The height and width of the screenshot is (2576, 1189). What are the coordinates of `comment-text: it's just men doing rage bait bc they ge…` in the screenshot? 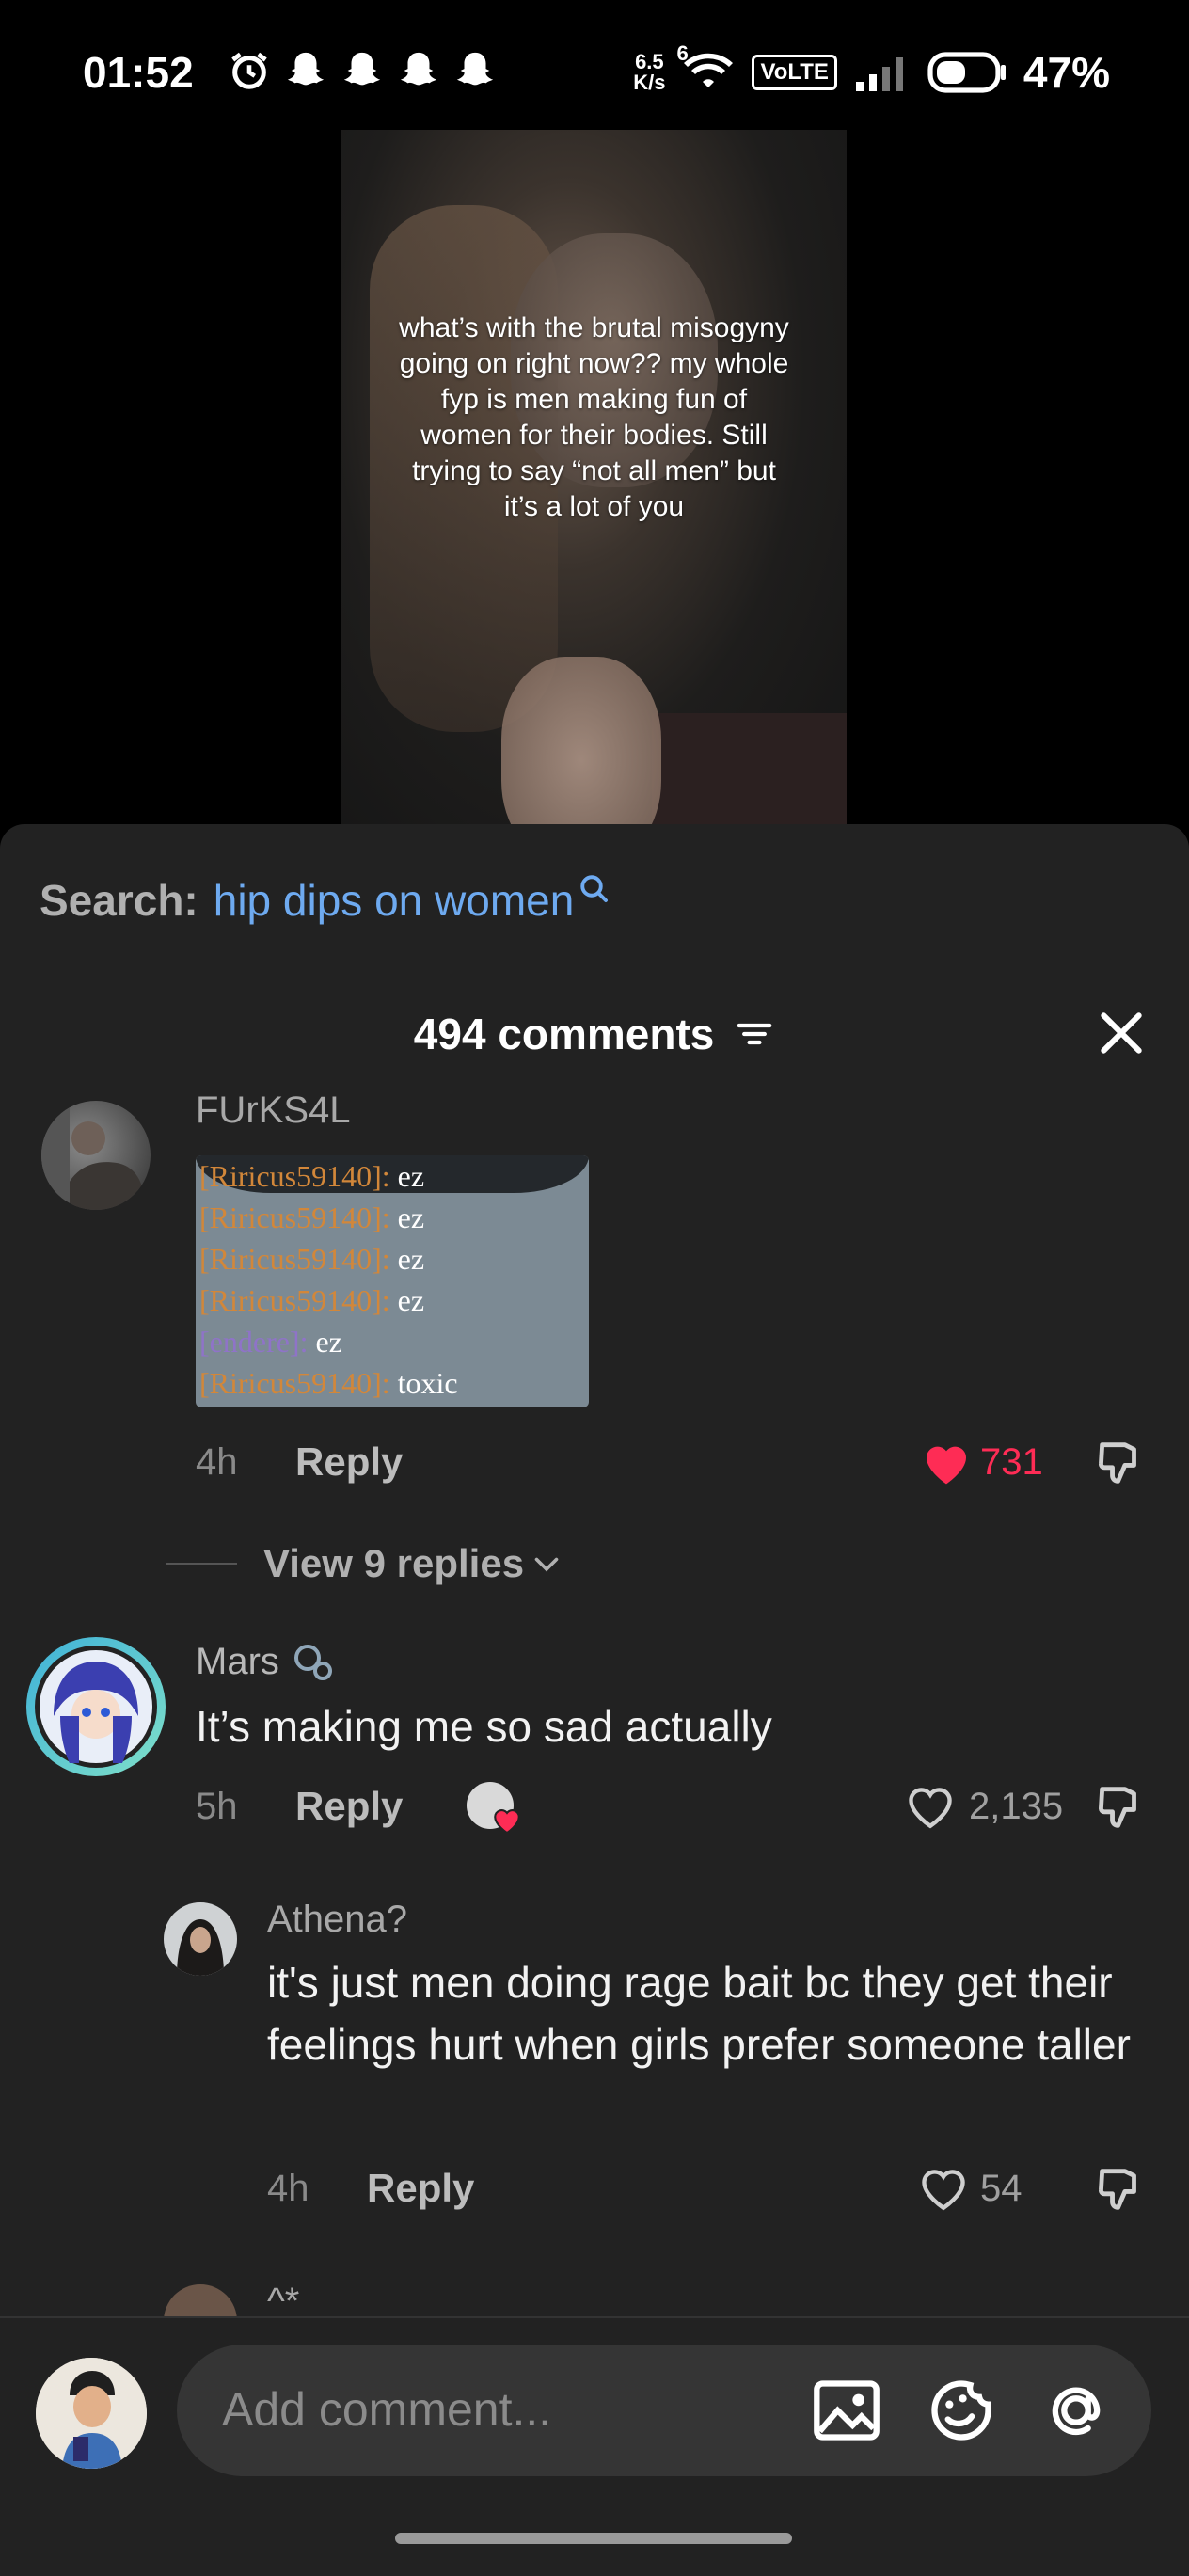 It's located at (699, 2014).